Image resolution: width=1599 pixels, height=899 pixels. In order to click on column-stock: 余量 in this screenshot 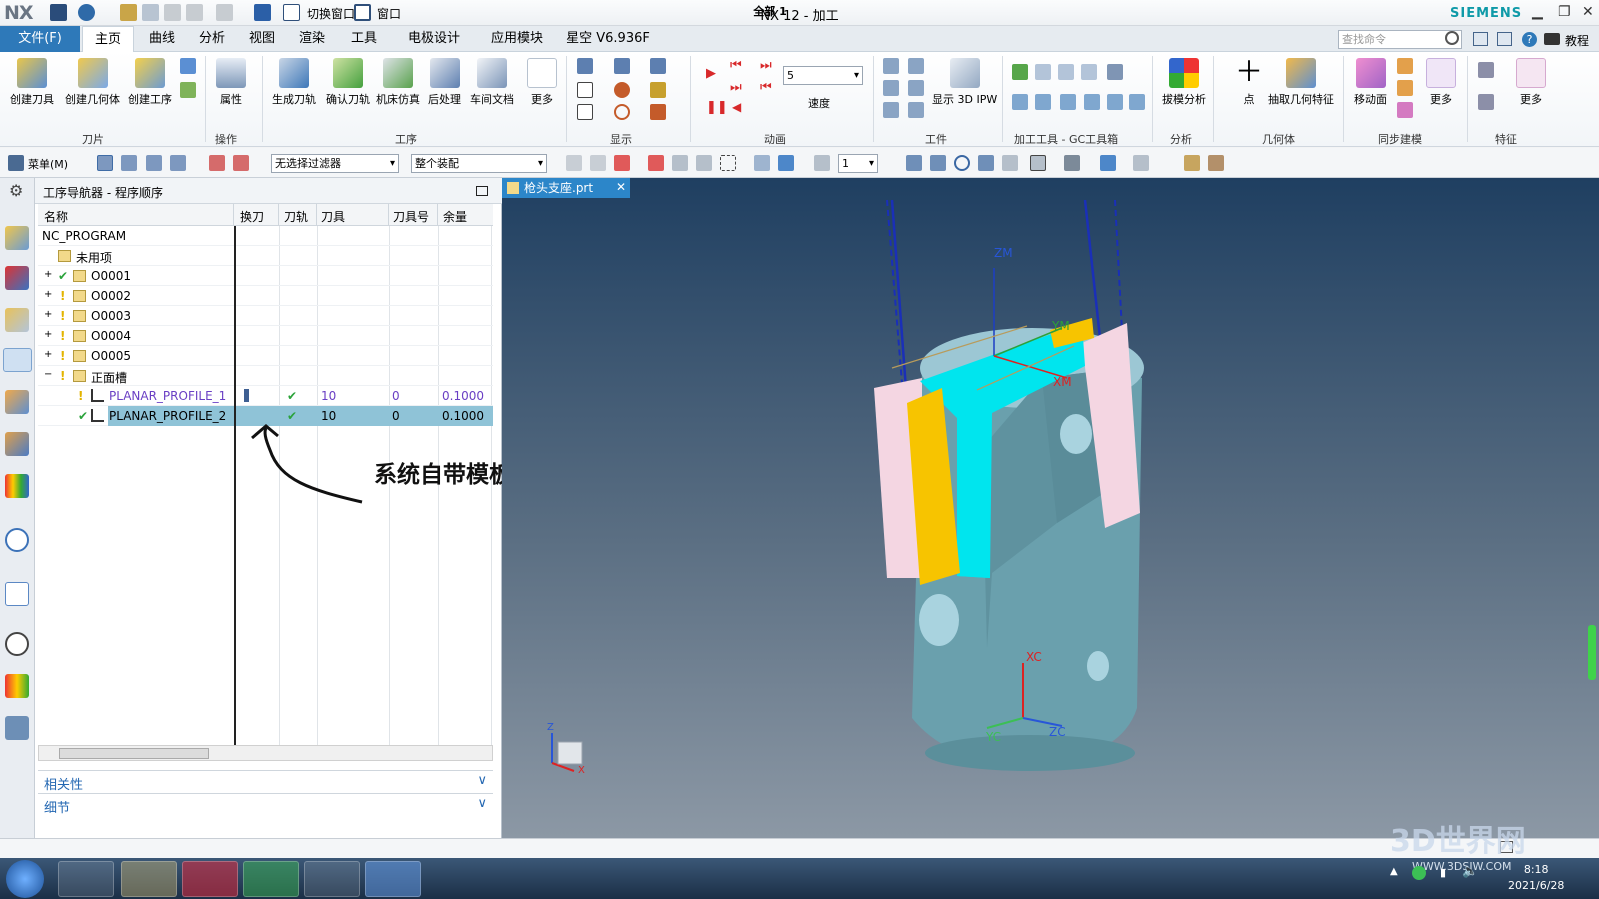, I will do `click(455, 216)`.